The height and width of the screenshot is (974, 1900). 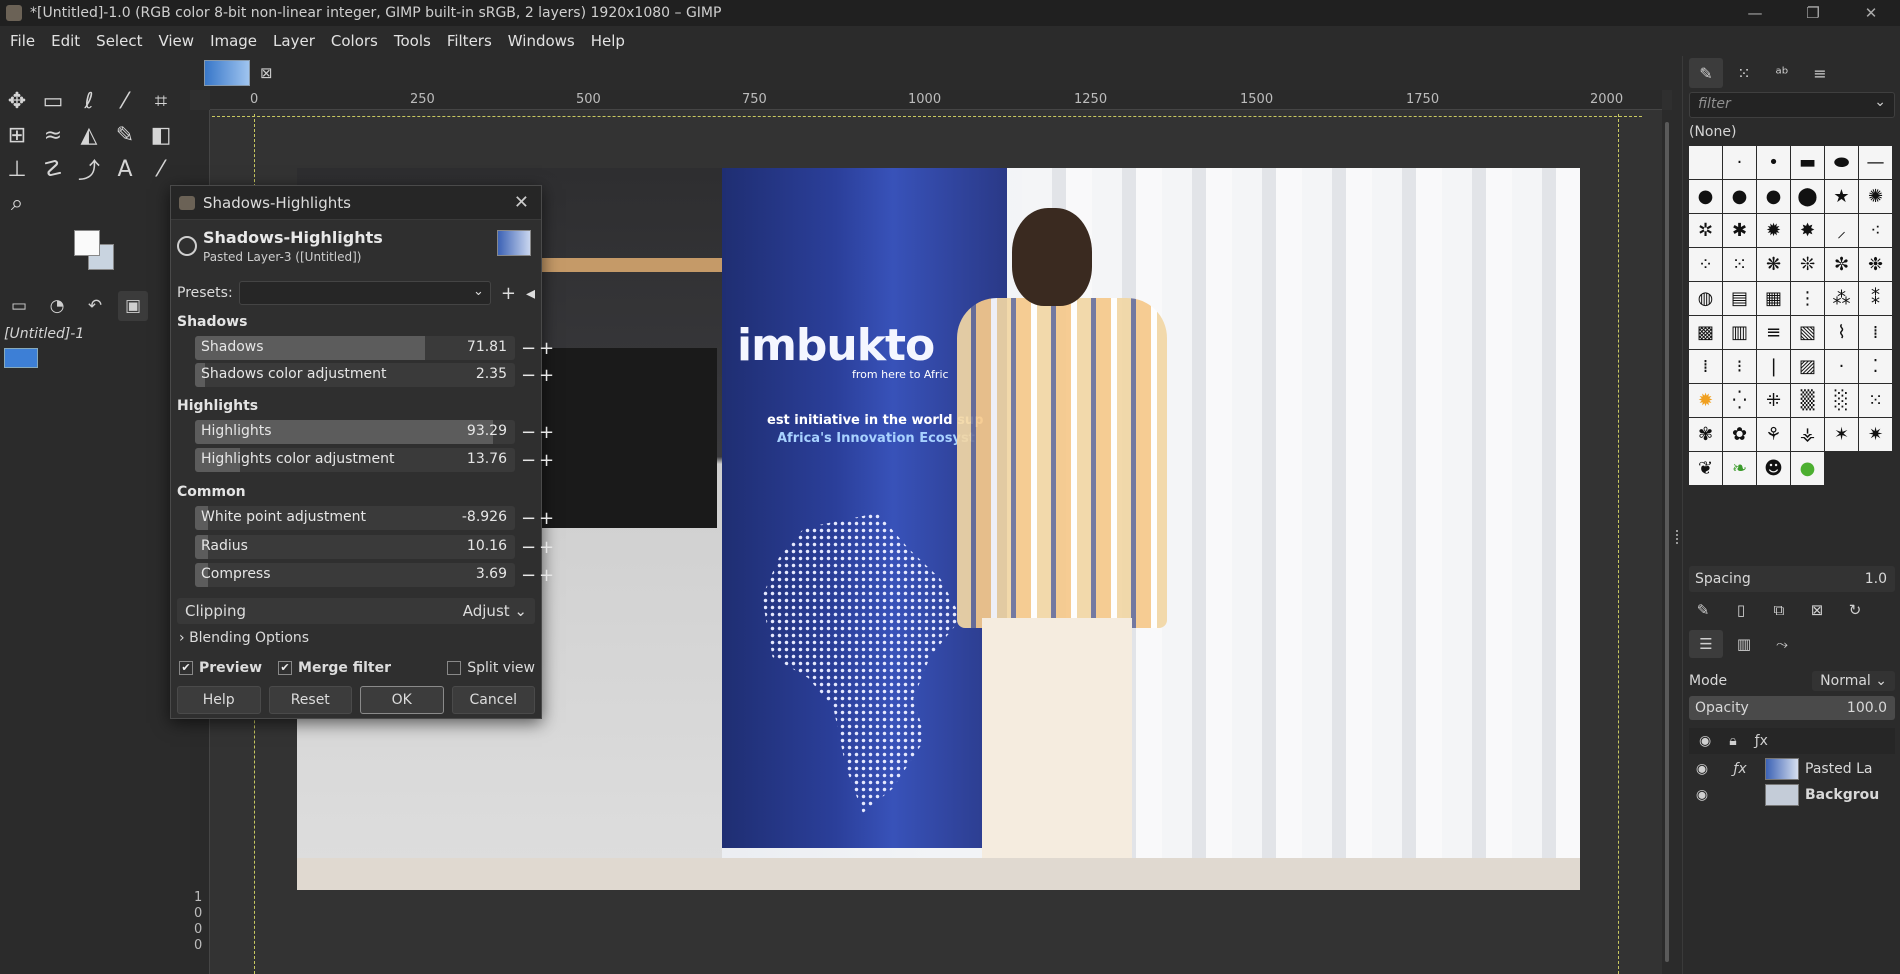 What do you see at coordinates (89, 101) in the screenshot?
I see `free-select-tool-icon: ℓ` at bounding box center [89, 101].